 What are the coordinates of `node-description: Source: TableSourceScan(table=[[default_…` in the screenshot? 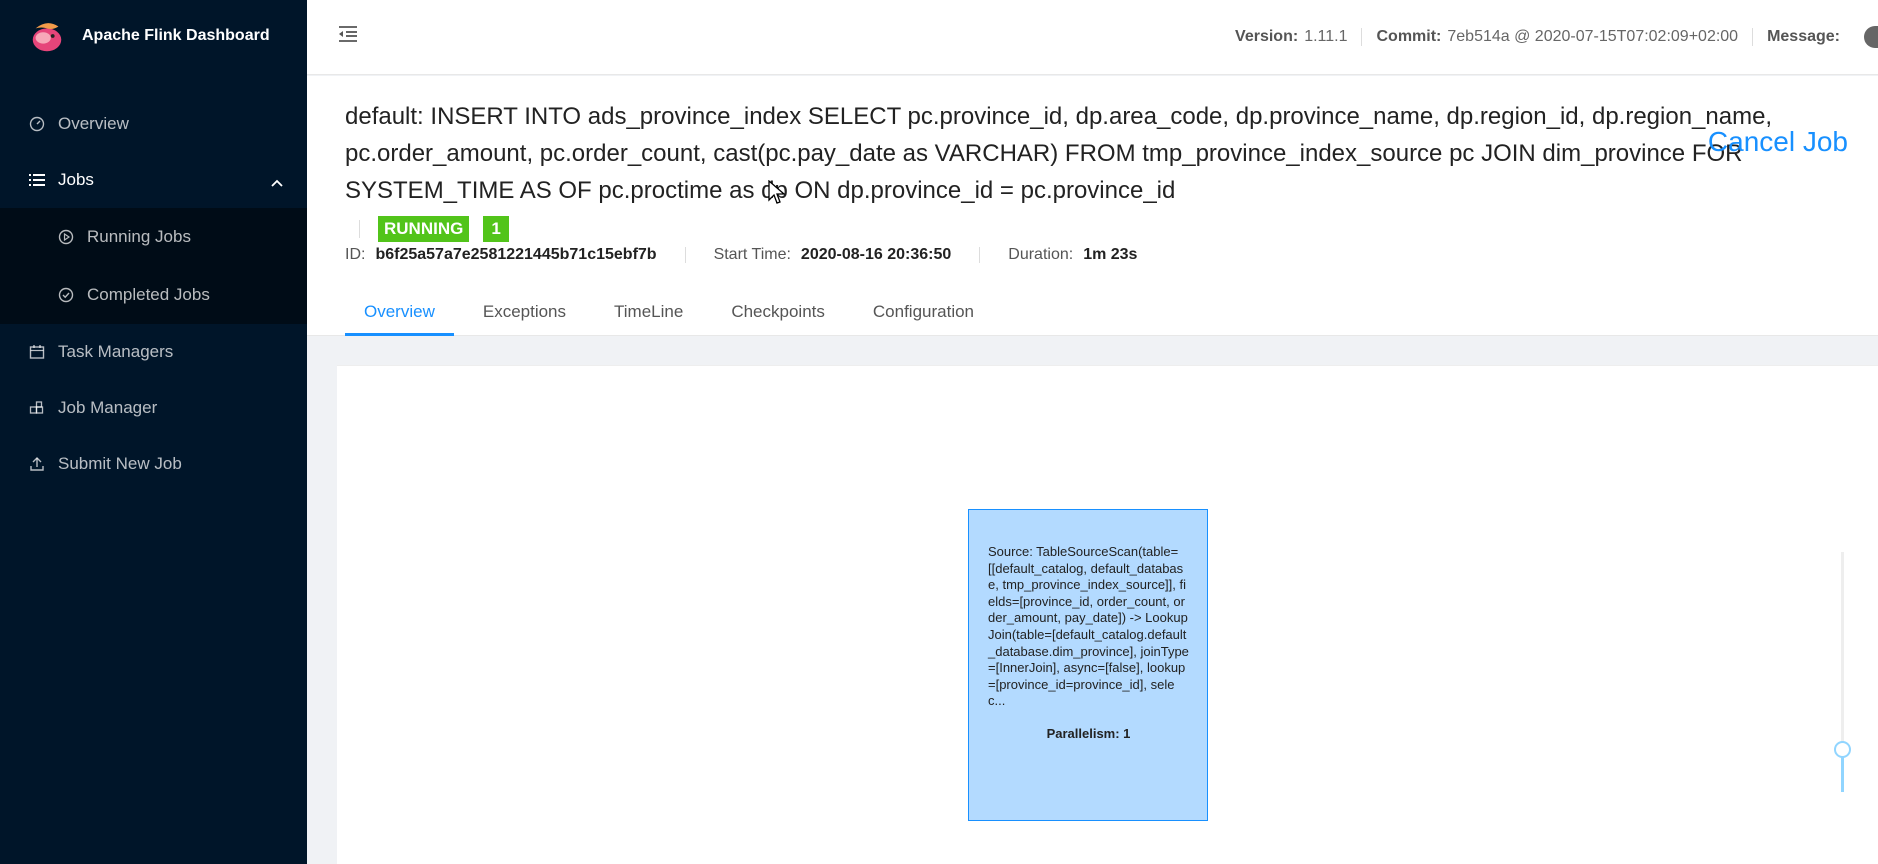 It's located at (1088, 626).